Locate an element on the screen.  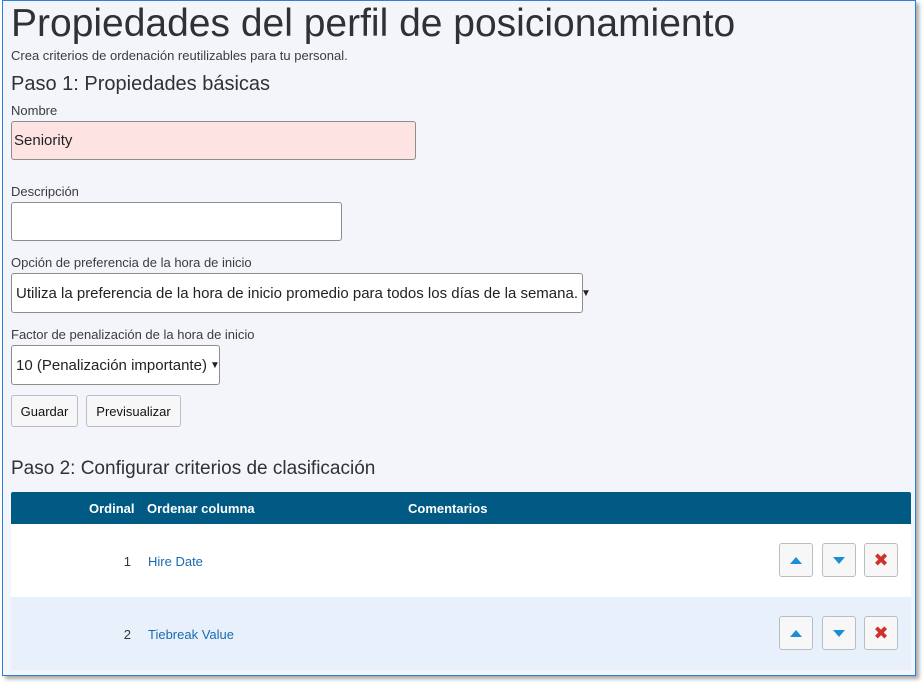
save-button: Guardar is located at coordinates (44, 411).